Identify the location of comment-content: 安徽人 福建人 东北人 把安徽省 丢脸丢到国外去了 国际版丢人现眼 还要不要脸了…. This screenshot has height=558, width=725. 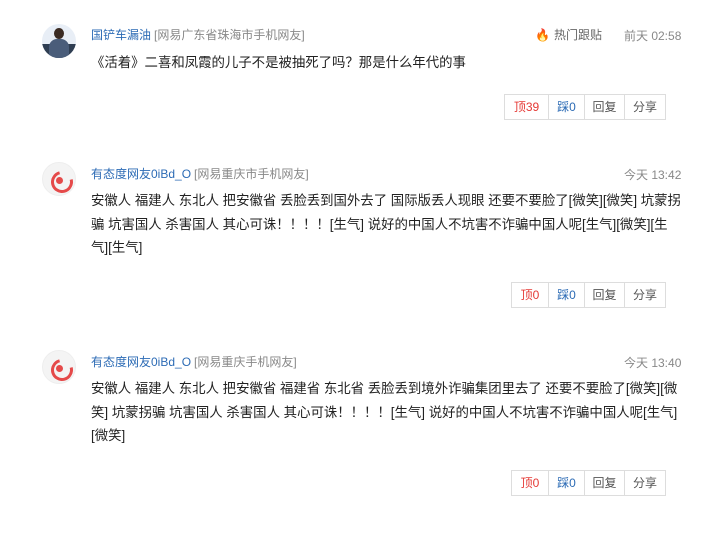
(386, 224).